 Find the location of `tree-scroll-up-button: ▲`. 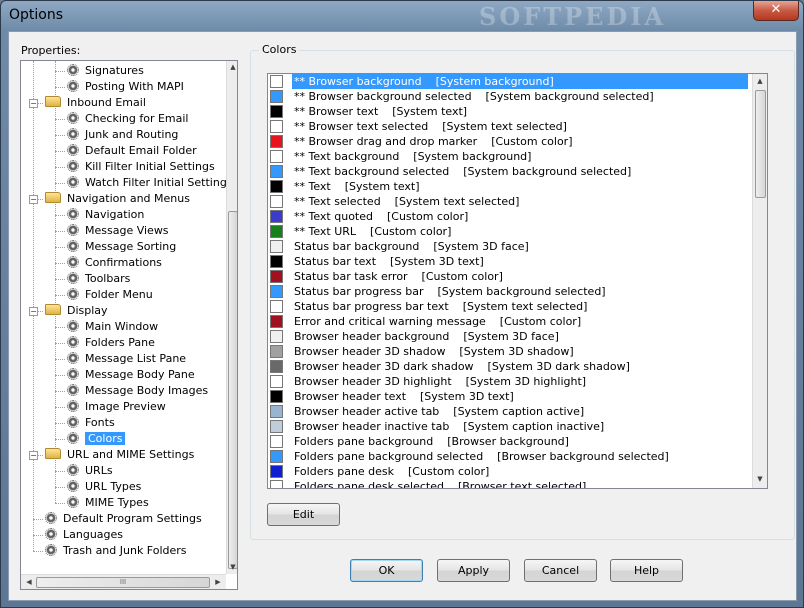

tree-scroll-up-button: ▲ is located at coordinates (232, 67).